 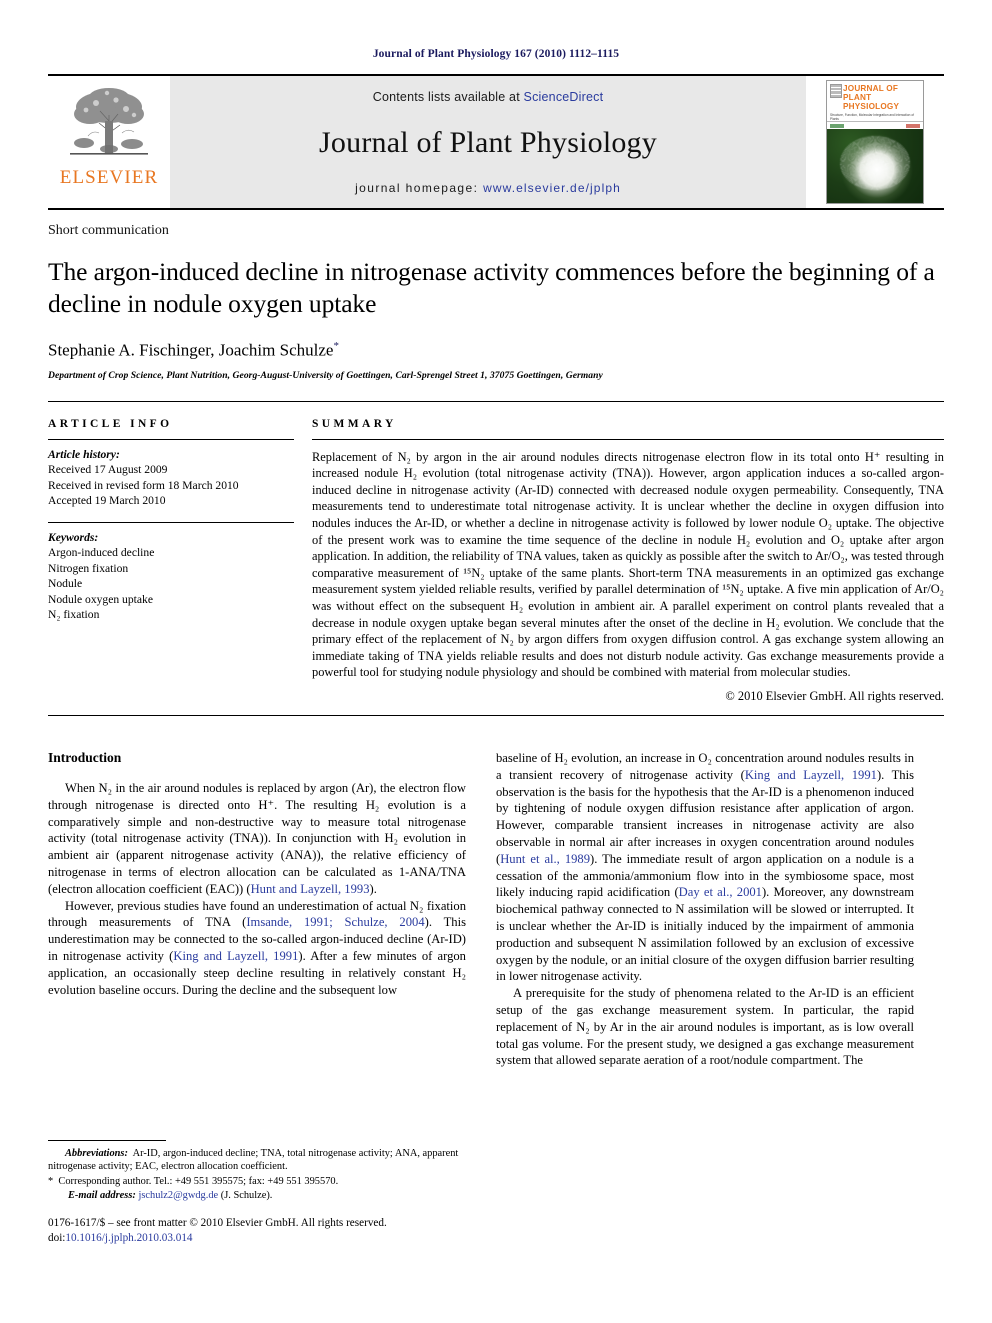 What do you see at coordinates (871, 102) in the screenshot?
I see `cover-title-line2: PLANT PHYSIOLOGY` at bounding box center [871, 102].